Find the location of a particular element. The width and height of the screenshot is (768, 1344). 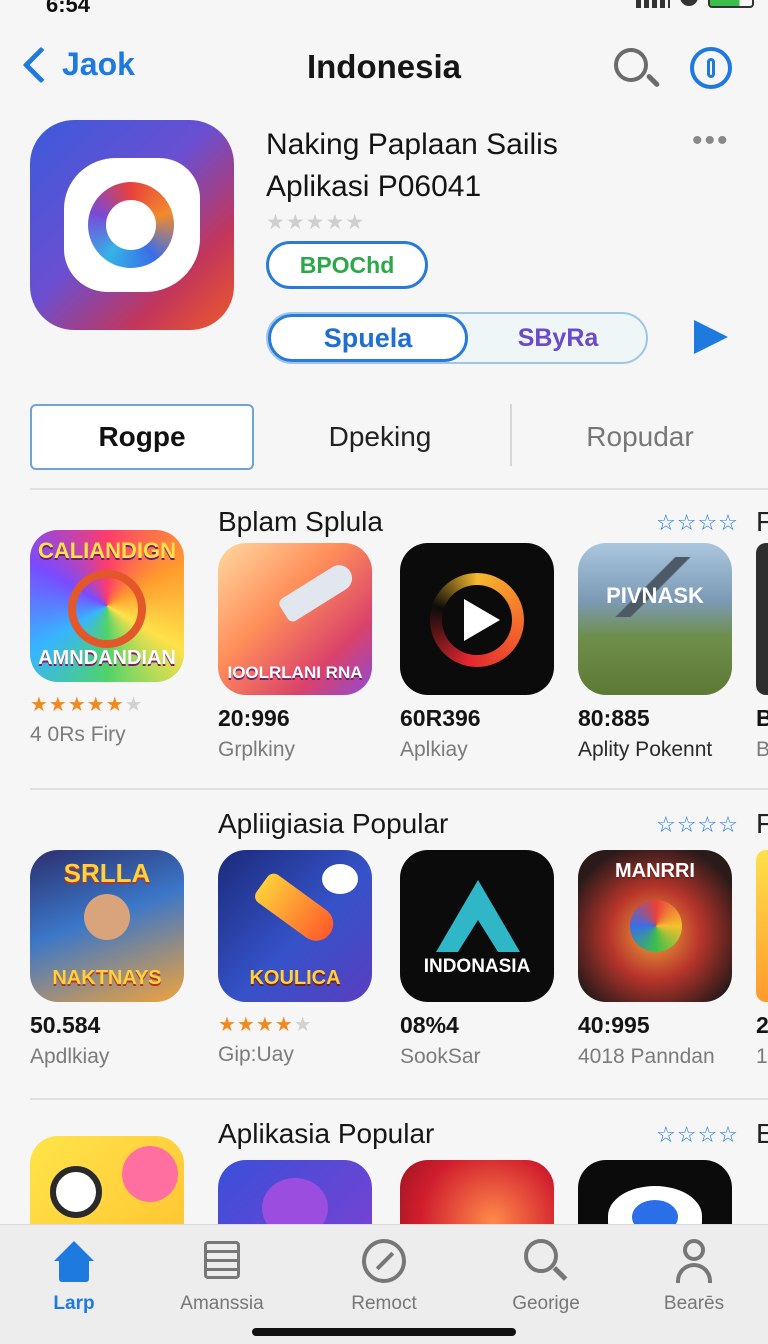

info-icon is located at coordinates (711, 68).